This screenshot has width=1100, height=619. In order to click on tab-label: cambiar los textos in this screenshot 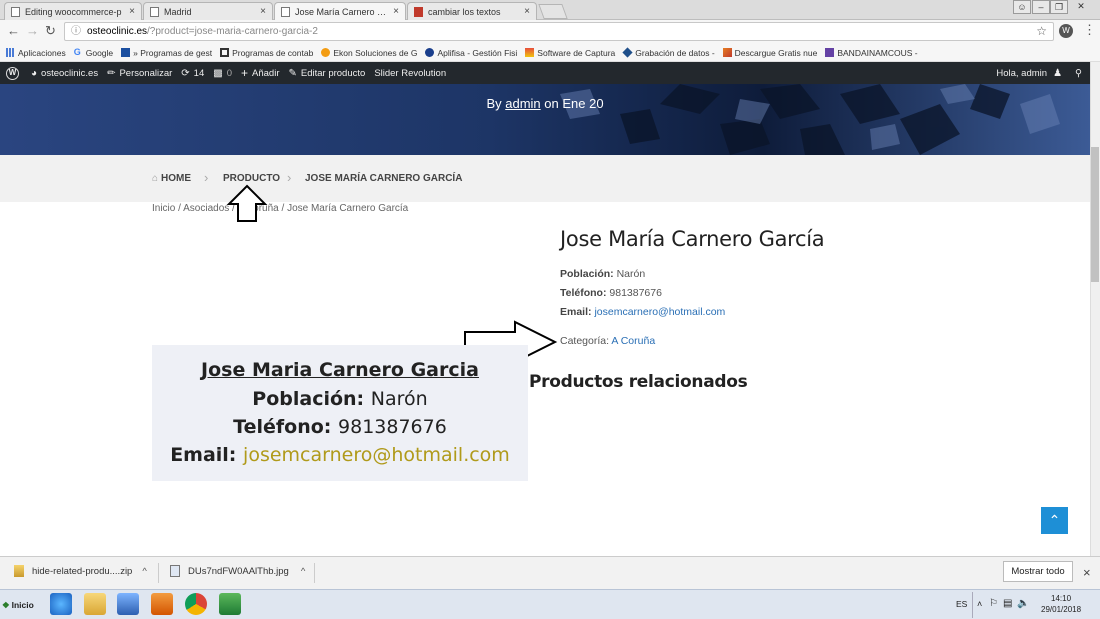, I will do `click(464, 11)`.